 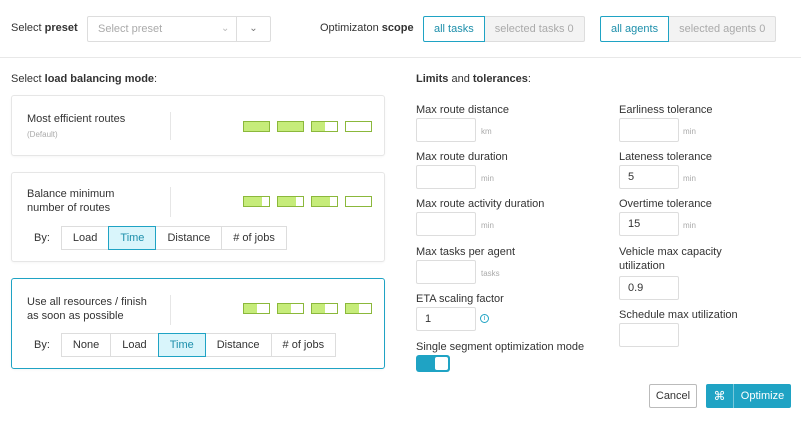 What do you see at coordinates (446, 224) in the screenshot?
I see `max-route-activity-duration-input` at bounding box center [446, 224].